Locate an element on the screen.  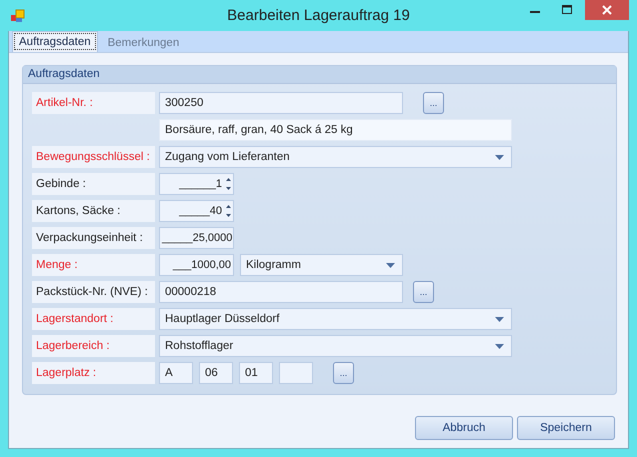
group-title: Auftragsdaten is located at coordinates (319, 75).